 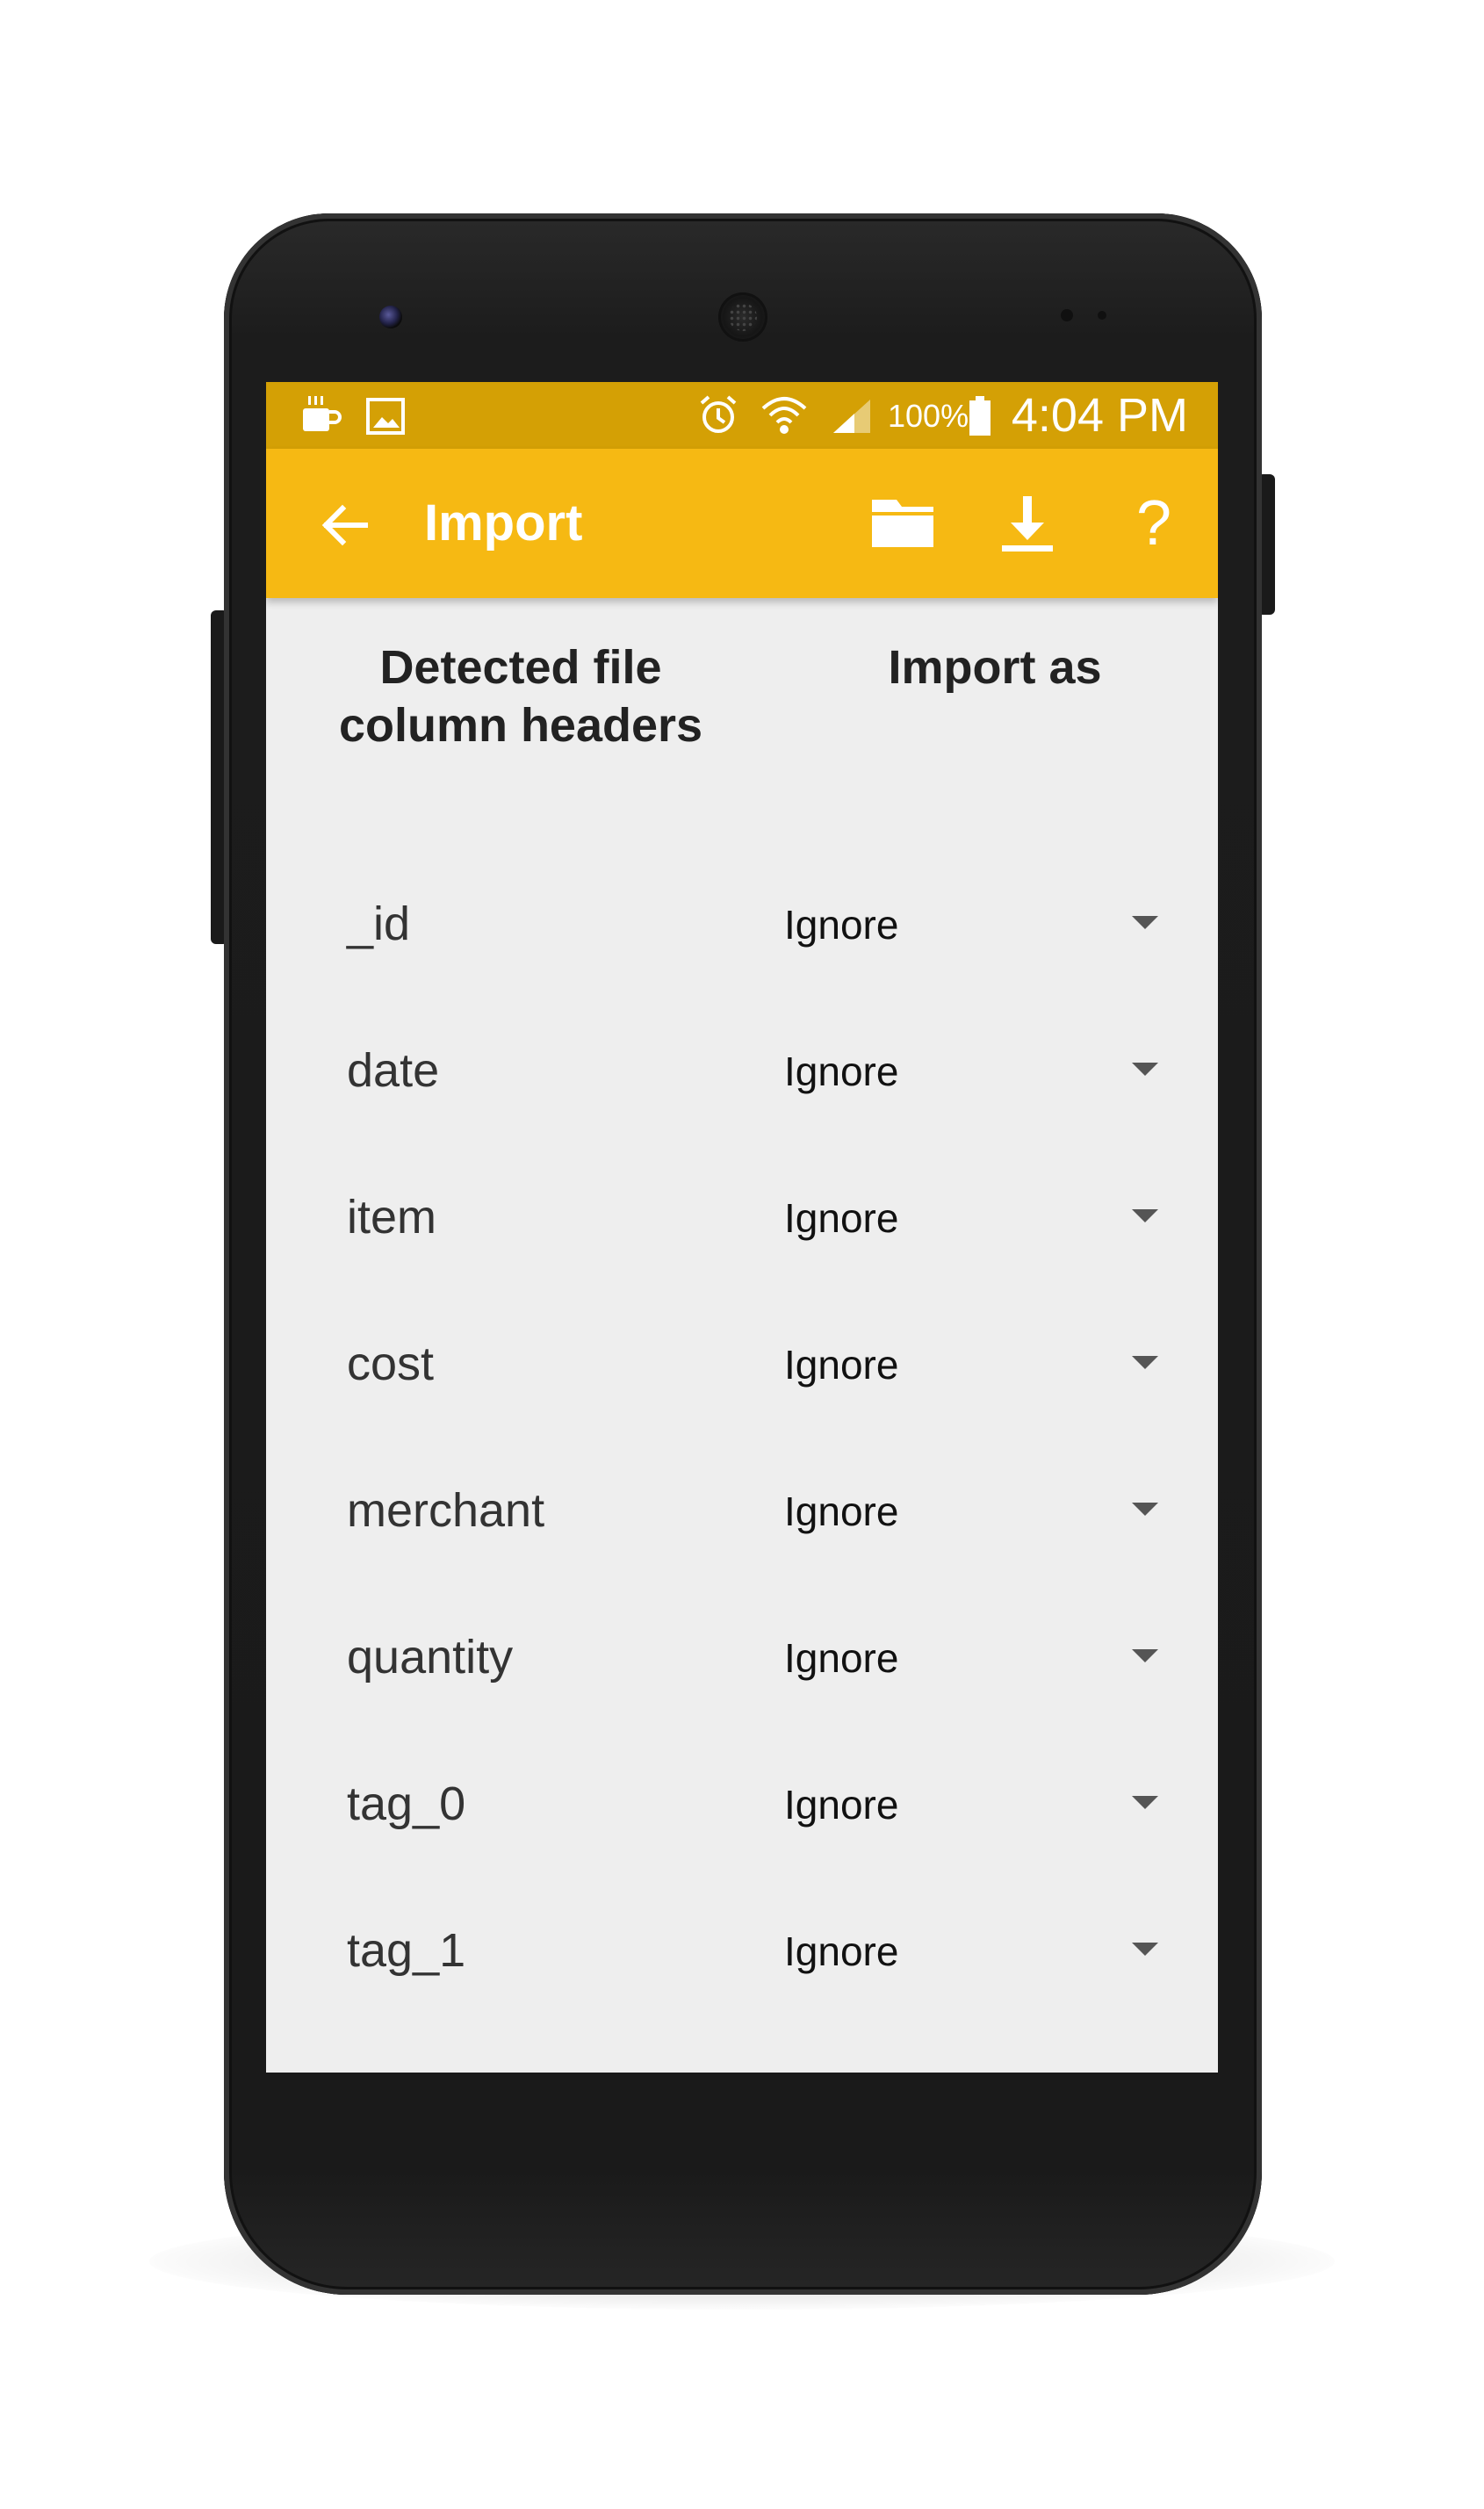 What do you see at coordinates (430, 1657) in the screenshot?
I see `column-header-name: quantity` at bounding box center [430, 1657].